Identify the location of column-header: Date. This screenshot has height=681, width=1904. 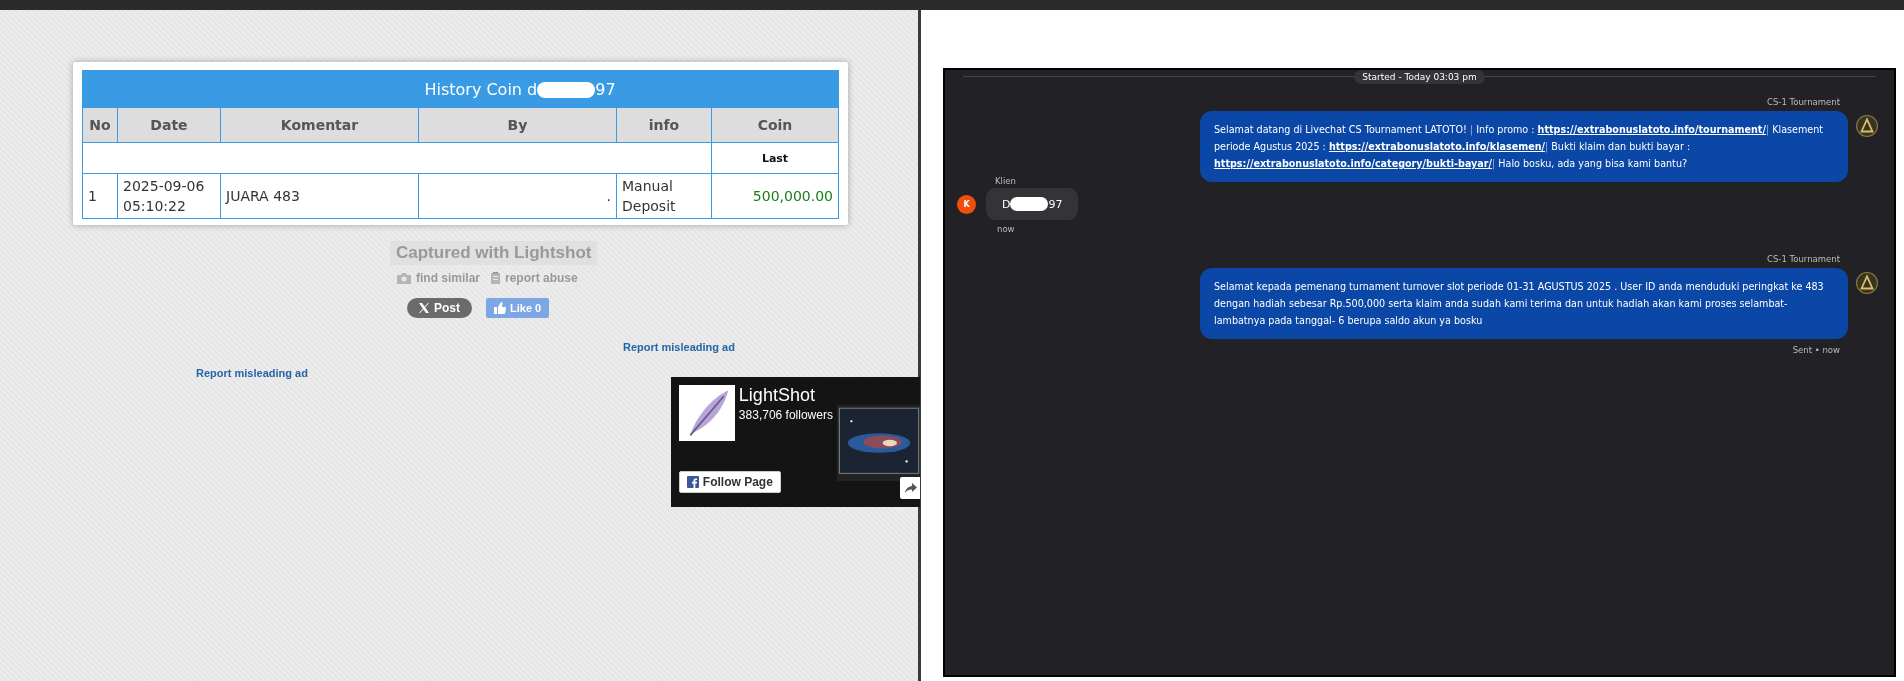
(169, 125).